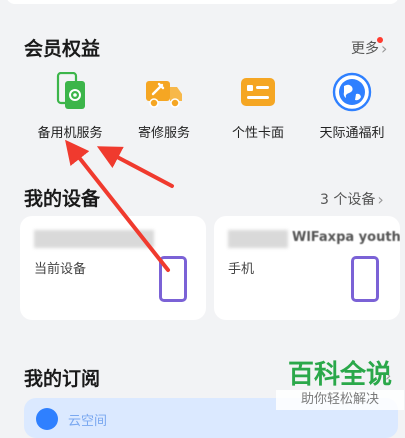  I want to click on annotation-arrows, so click(119, 205).